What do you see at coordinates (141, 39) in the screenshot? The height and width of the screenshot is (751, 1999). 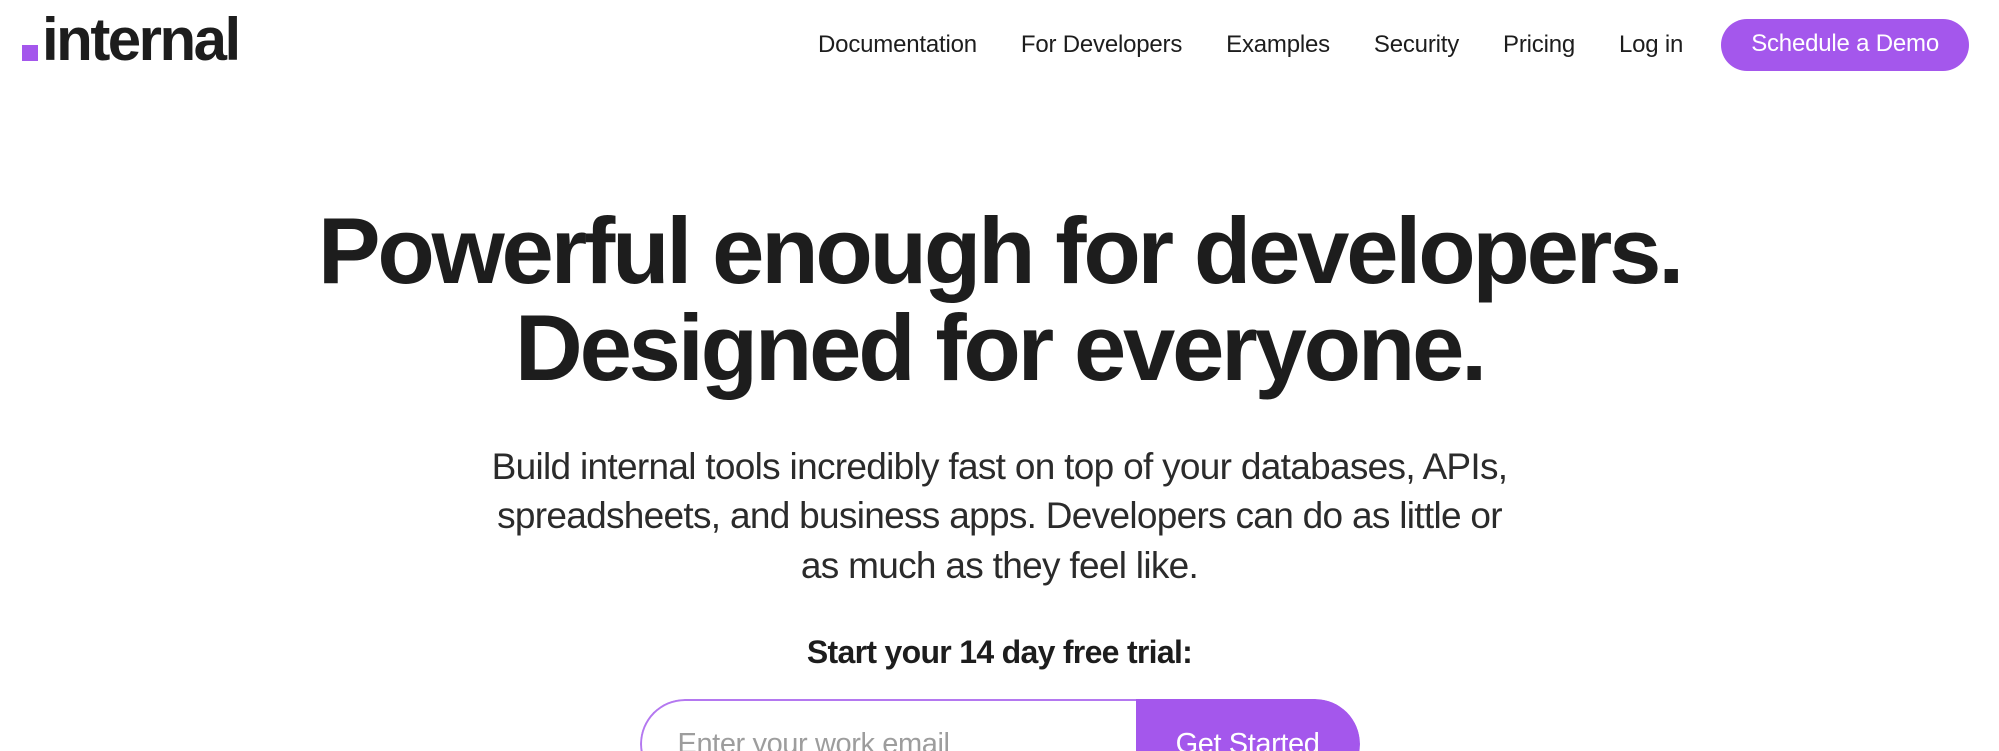 I see `brand-logo-text: internal` at bounding box center [141, 39].